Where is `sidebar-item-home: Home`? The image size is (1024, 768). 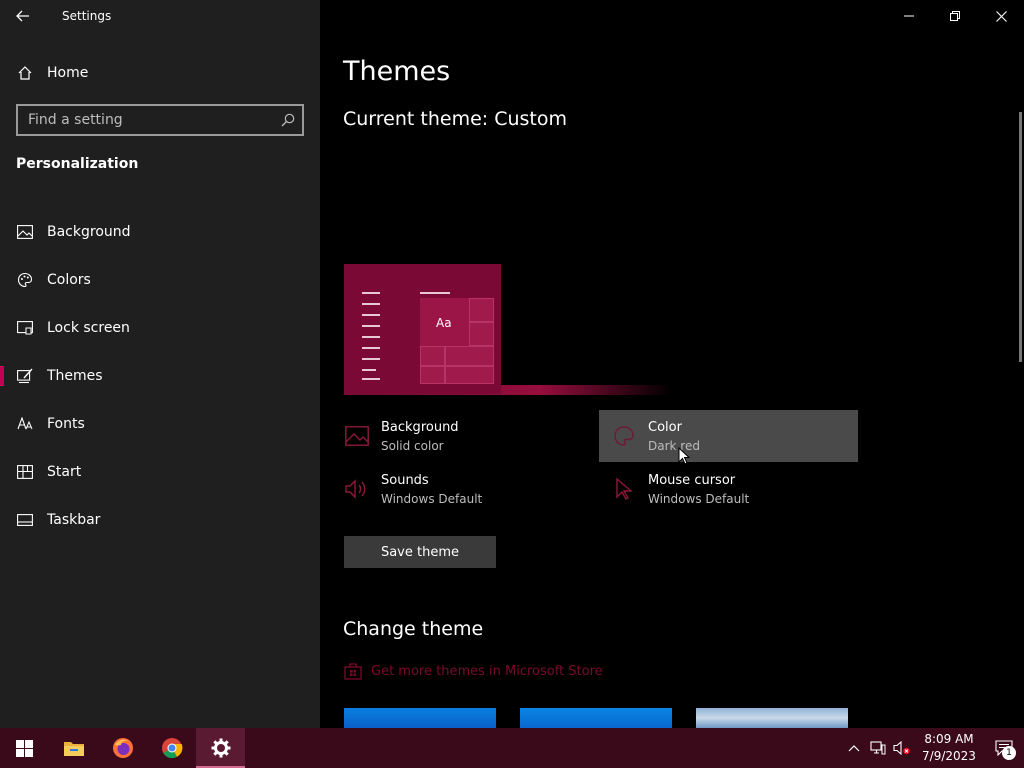
sidebar-item-home: Home is located at coordinates (160, 73).